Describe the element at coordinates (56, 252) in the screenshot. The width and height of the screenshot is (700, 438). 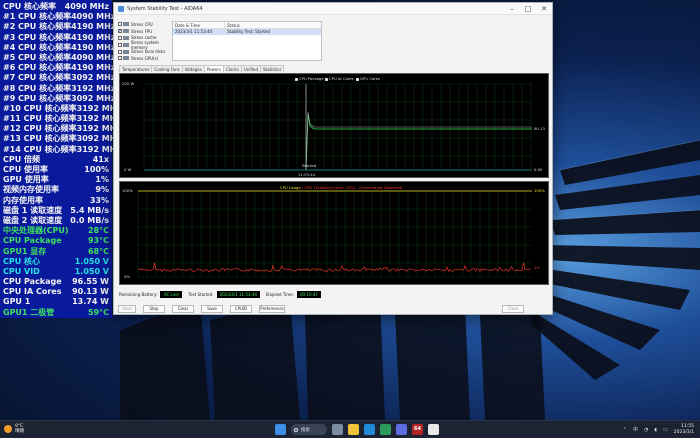
I see `osd-row: GPU1 显存 68°C` at that location.